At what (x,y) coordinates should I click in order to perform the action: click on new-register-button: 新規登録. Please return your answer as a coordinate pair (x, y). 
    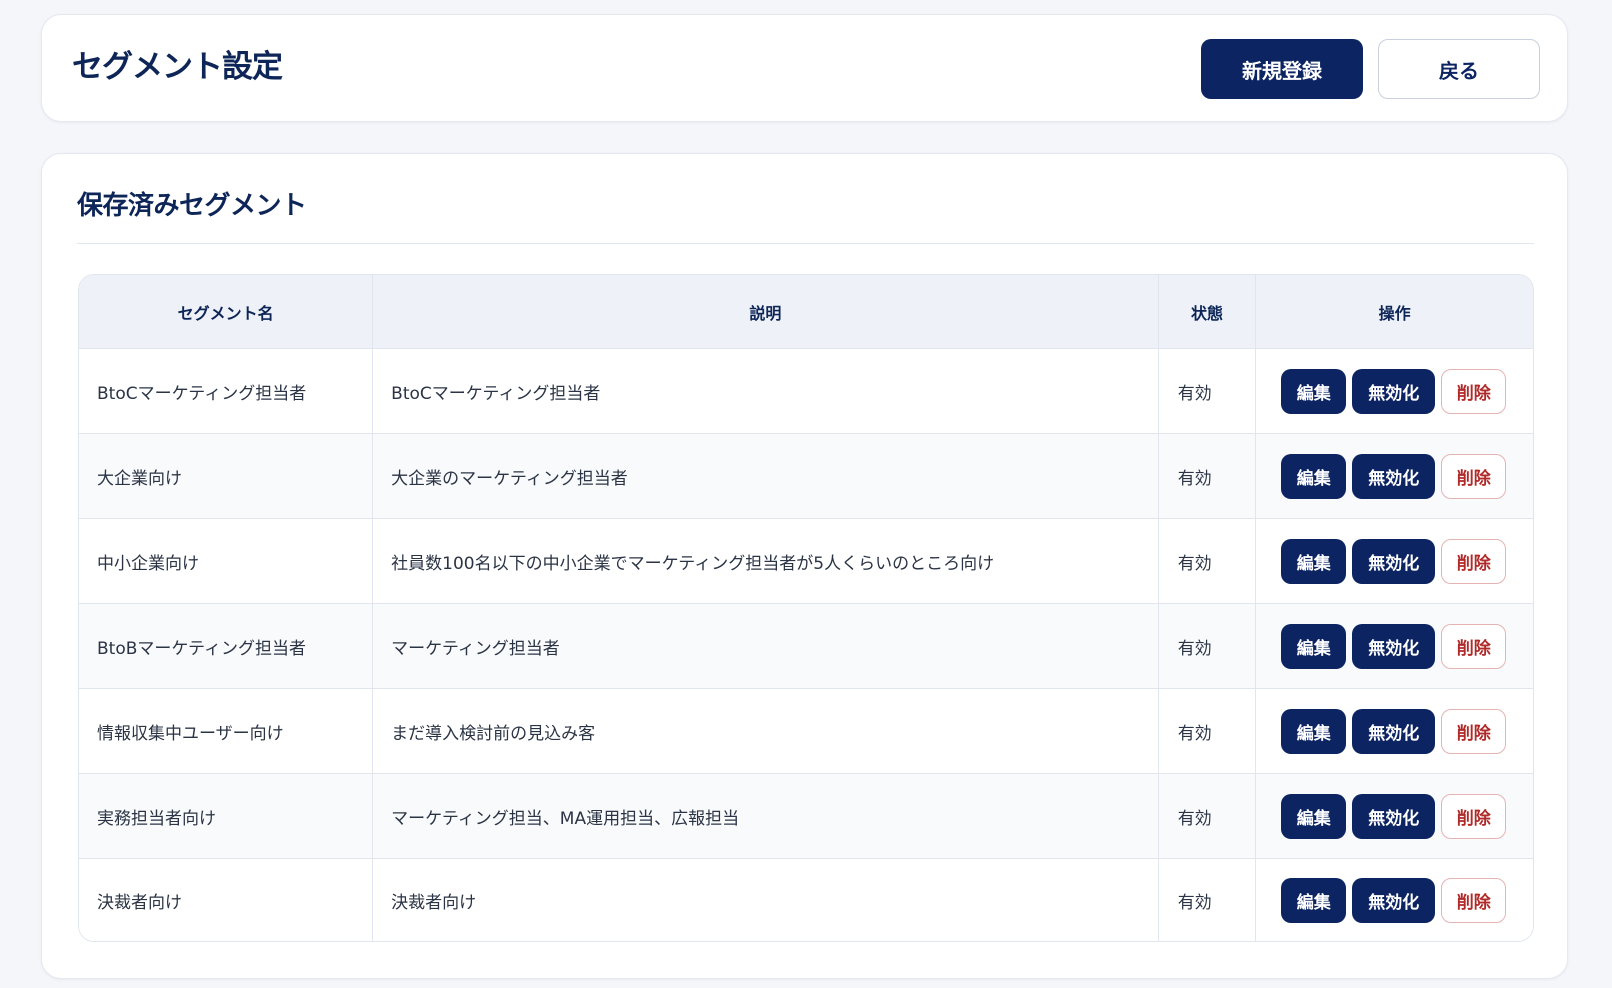
    Looking at the image, I should click on (1282, 69).